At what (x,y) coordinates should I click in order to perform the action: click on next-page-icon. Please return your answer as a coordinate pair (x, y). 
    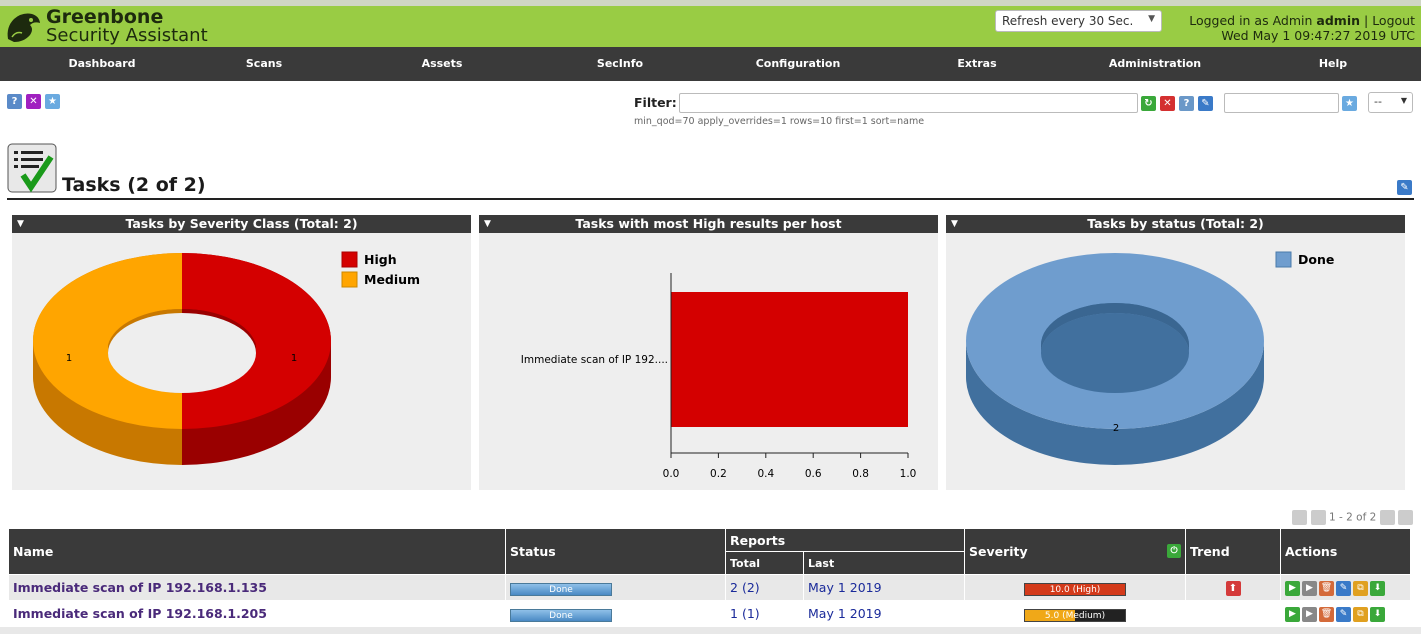
    Looking at the image, I should click on (1387, 517).